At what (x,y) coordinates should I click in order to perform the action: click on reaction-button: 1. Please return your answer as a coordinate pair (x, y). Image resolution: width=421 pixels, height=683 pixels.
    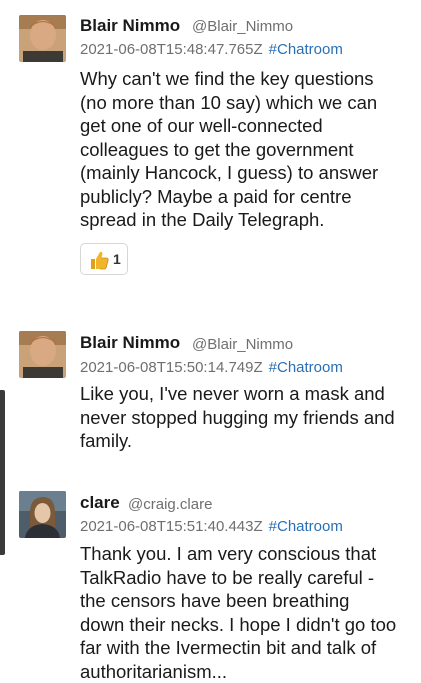
    Looking at the image, I should click on (104, 259).